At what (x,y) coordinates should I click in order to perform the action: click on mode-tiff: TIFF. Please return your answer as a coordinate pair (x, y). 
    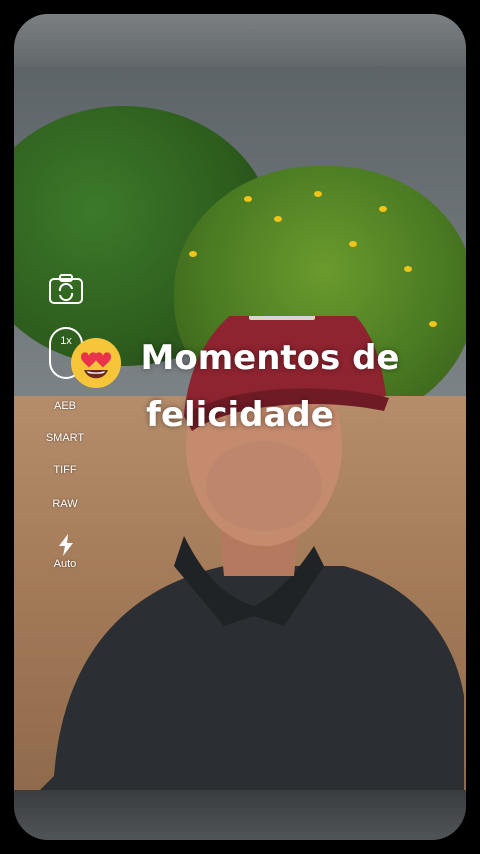
    Looking at the image, I should click on (65, 470).